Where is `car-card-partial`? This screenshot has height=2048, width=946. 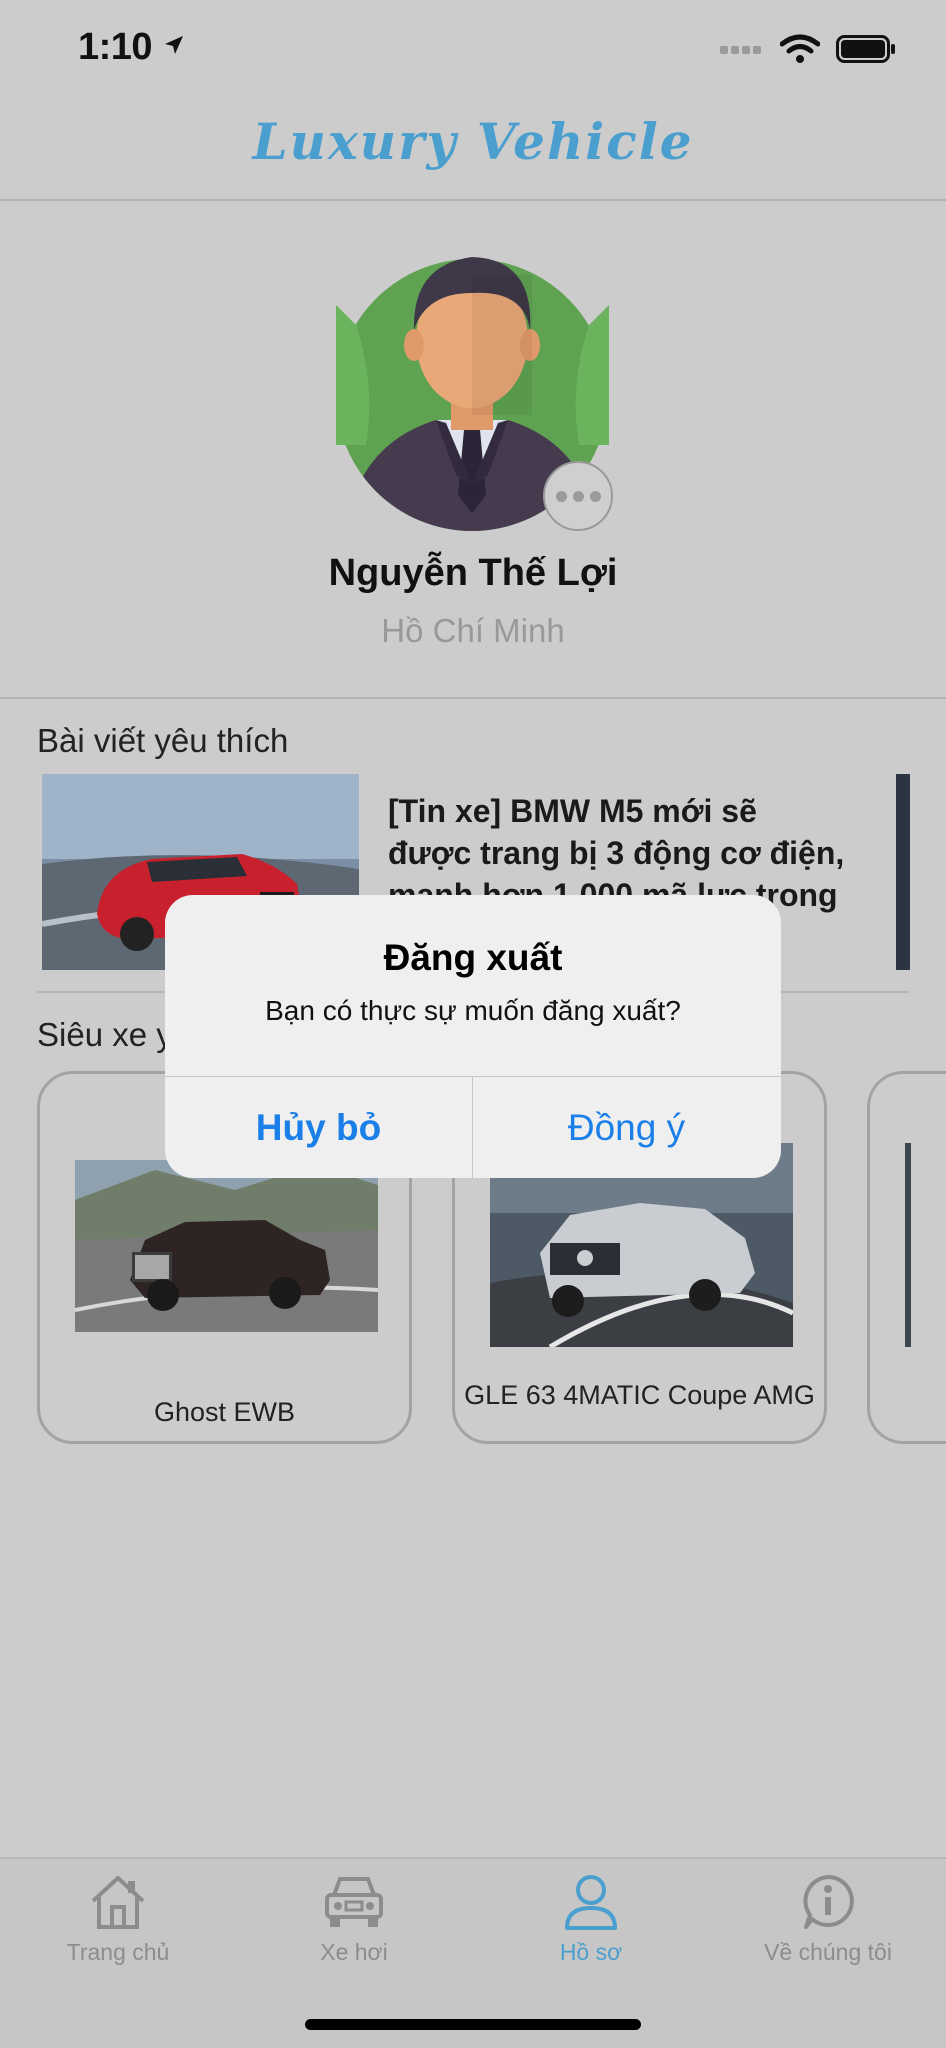 car-card-partial is located at coordinates (906, 1257).